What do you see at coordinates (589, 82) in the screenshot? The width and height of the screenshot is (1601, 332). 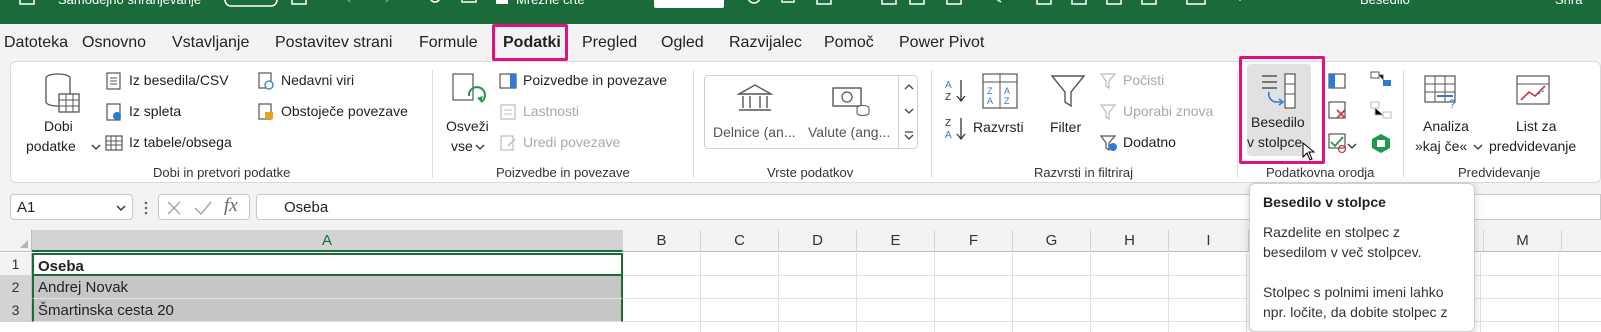 I see `queries-connections-button: Poizvedbe in povezave` at bounding box center [589, 82].